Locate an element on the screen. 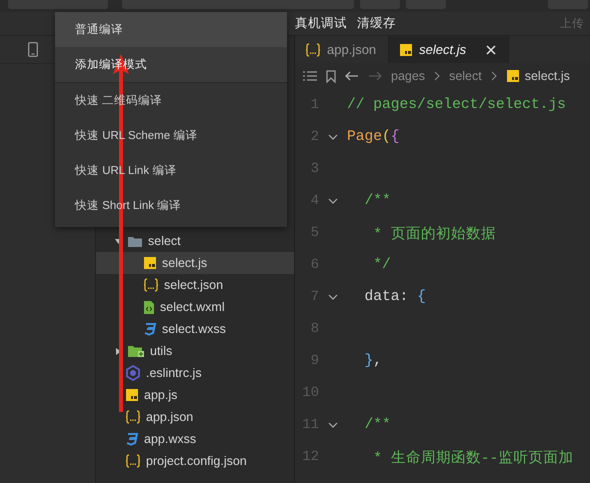  code-line: */ is located at coordinates (381, 265).